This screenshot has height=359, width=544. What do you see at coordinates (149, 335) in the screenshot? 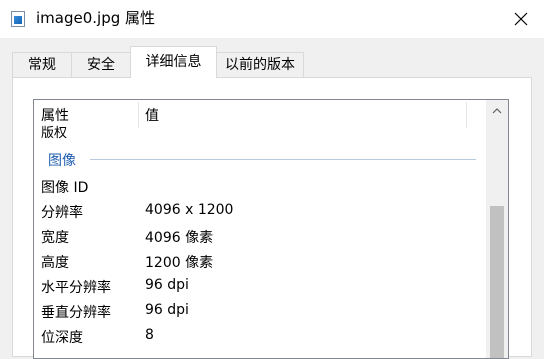
I see `property-value: 8` at bounding box center [149, 335].